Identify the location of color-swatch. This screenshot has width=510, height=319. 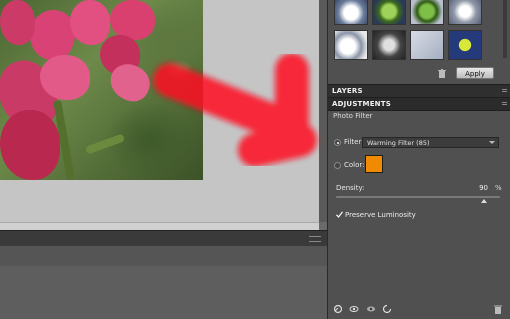
(374, 164).